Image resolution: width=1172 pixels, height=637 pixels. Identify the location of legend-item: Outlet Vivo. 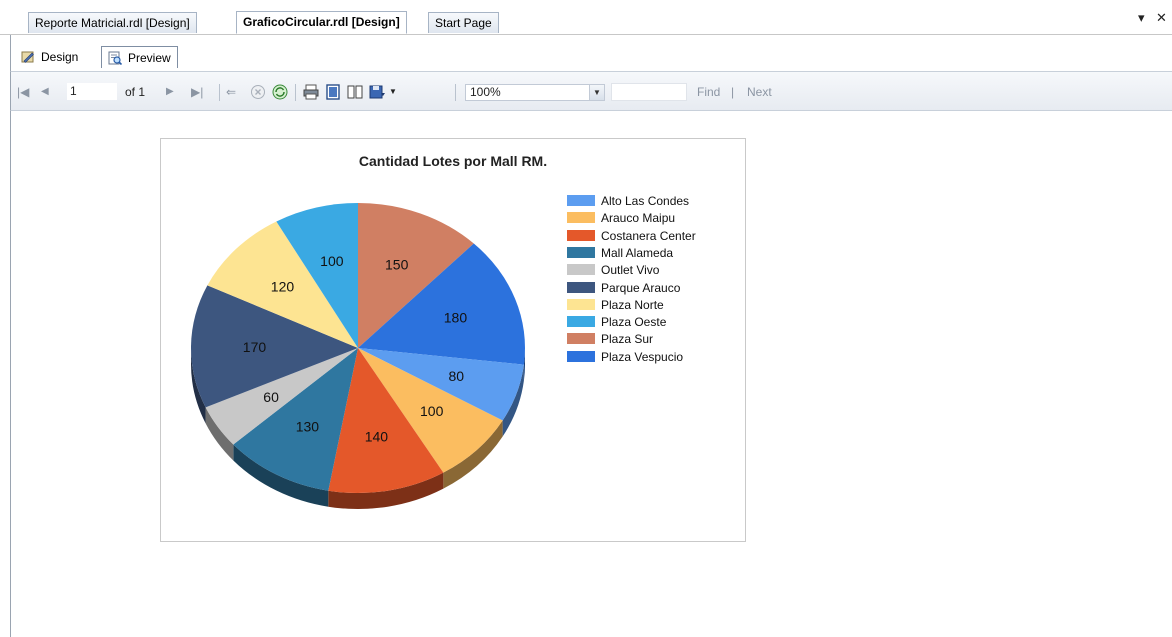
(613, 272).